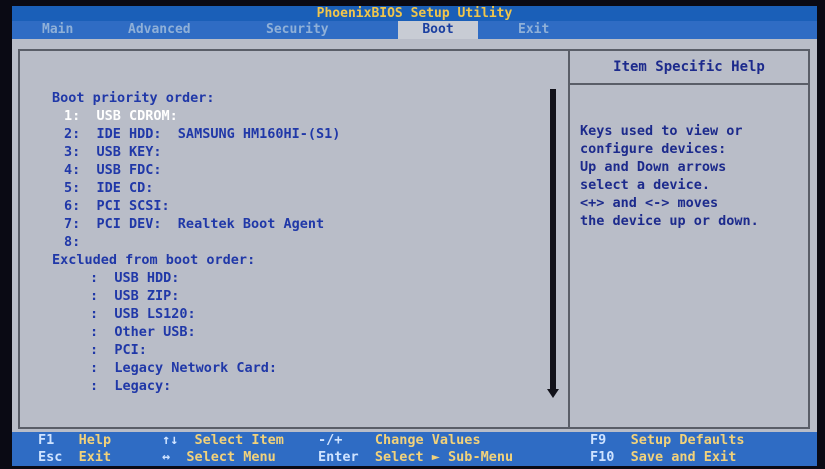 Image resolution: width=825 pixels, height=469 pixels. I want to click on help-line: Up and Down arrows, so click(653, 167).